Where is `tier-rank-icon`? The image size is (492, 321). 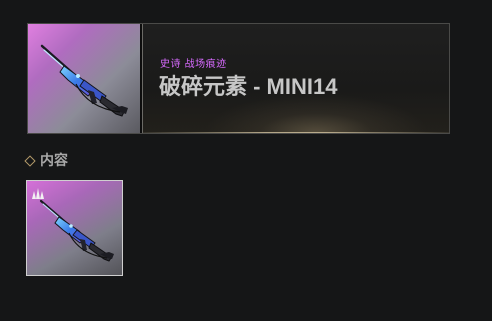 tier-rank-icon is located at coordinates (38, 193).